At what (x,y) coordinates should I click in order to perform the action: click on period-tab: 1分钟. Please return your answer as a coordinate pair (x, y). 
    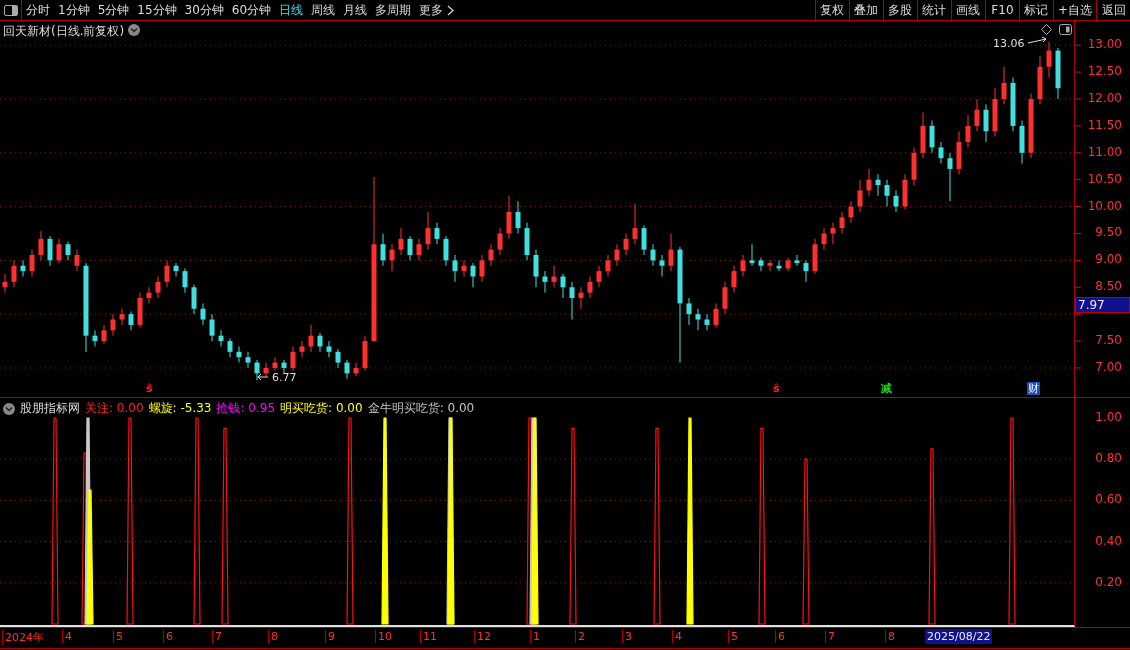
    Looking at the image, I should click on (74, 10).